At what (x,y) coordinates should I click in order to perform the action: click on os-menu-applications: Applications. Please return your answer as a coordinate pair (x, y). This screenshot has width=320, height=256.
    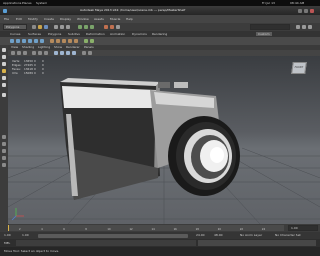
    Looking at the image, I should click on (12, 3).